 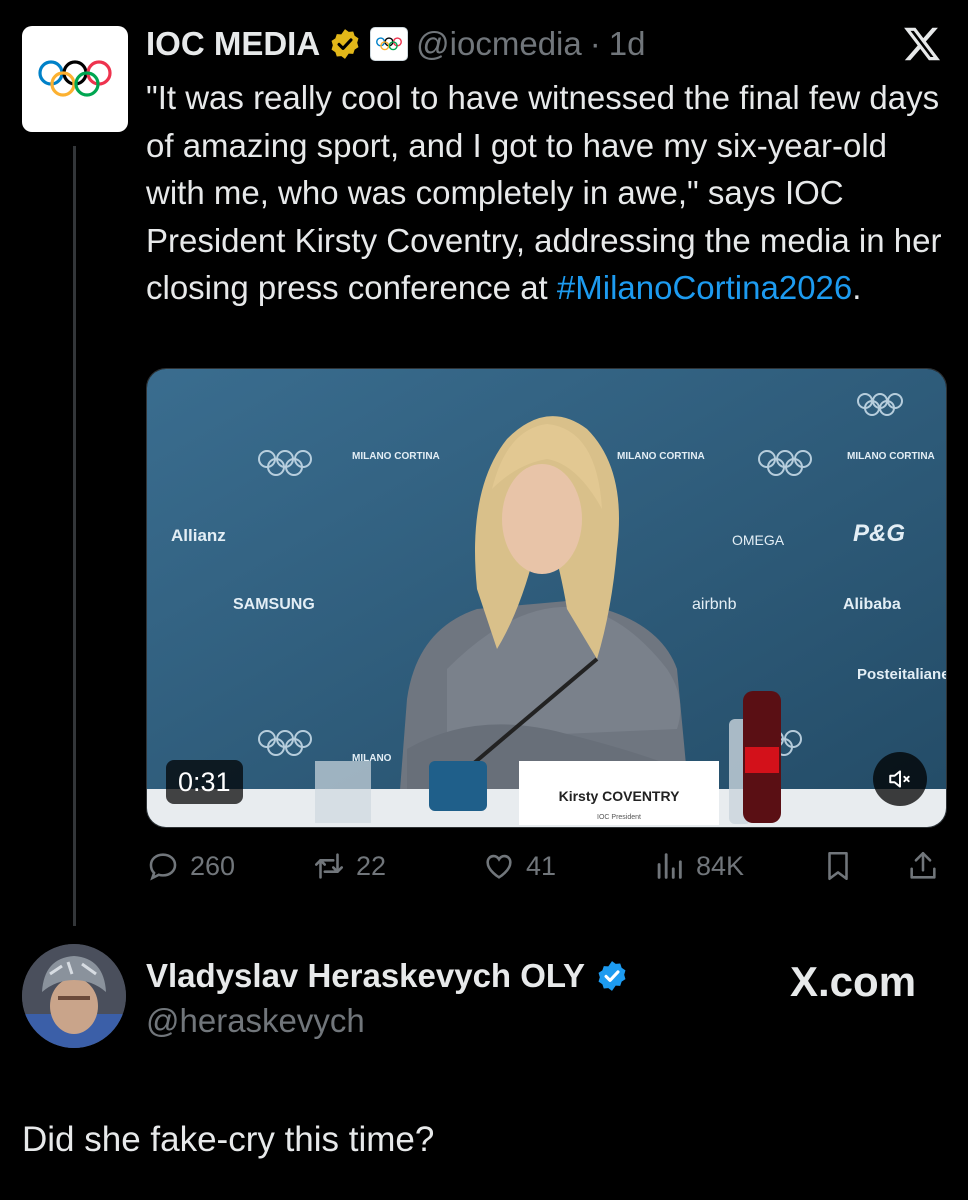 I want to click on post-age: 1d, so click(x=627, y=44).